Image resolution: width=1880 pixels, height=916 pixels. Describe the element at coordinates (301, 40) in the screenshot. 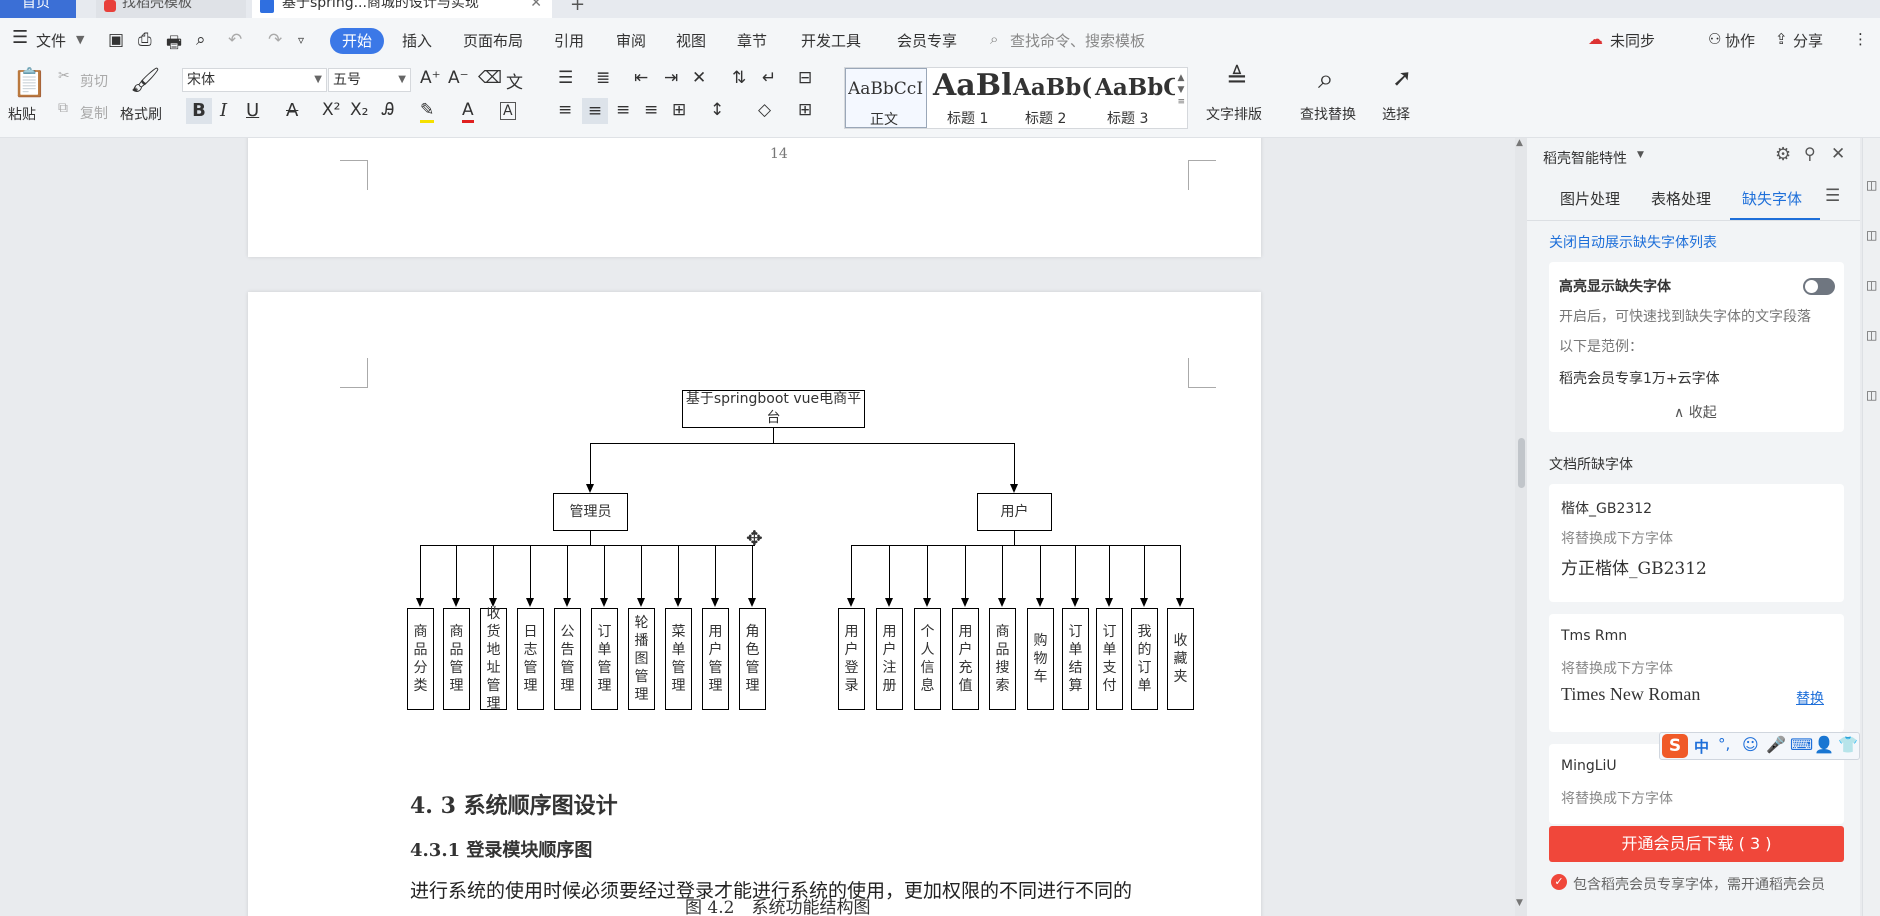

I see `customize-icon: ▿` at that location.